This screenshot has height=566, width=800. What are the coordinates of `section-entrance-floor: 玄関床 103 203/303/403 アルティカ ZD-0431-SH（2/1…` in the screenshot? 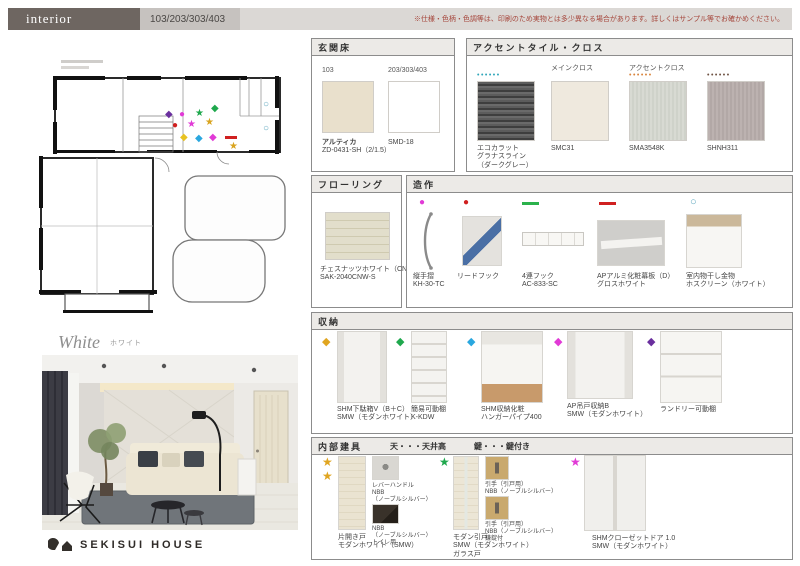 It's located at (383, 105).